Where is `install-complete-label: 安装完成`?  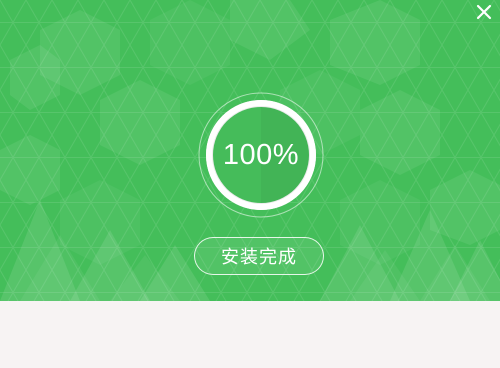 install-complete-label: 安装完成 is located at coordinates (259, 257).